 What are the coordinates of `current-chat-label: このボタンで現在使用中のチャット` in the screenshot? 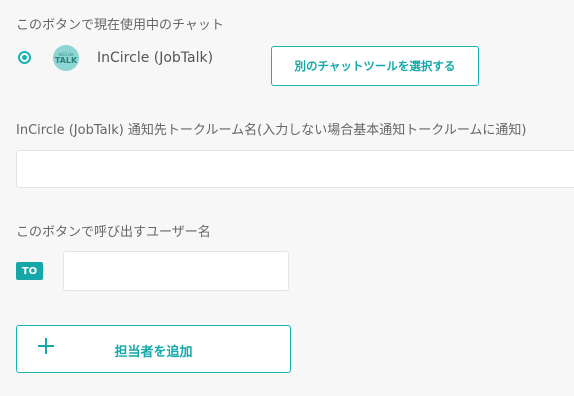 It's located at (120, 25).